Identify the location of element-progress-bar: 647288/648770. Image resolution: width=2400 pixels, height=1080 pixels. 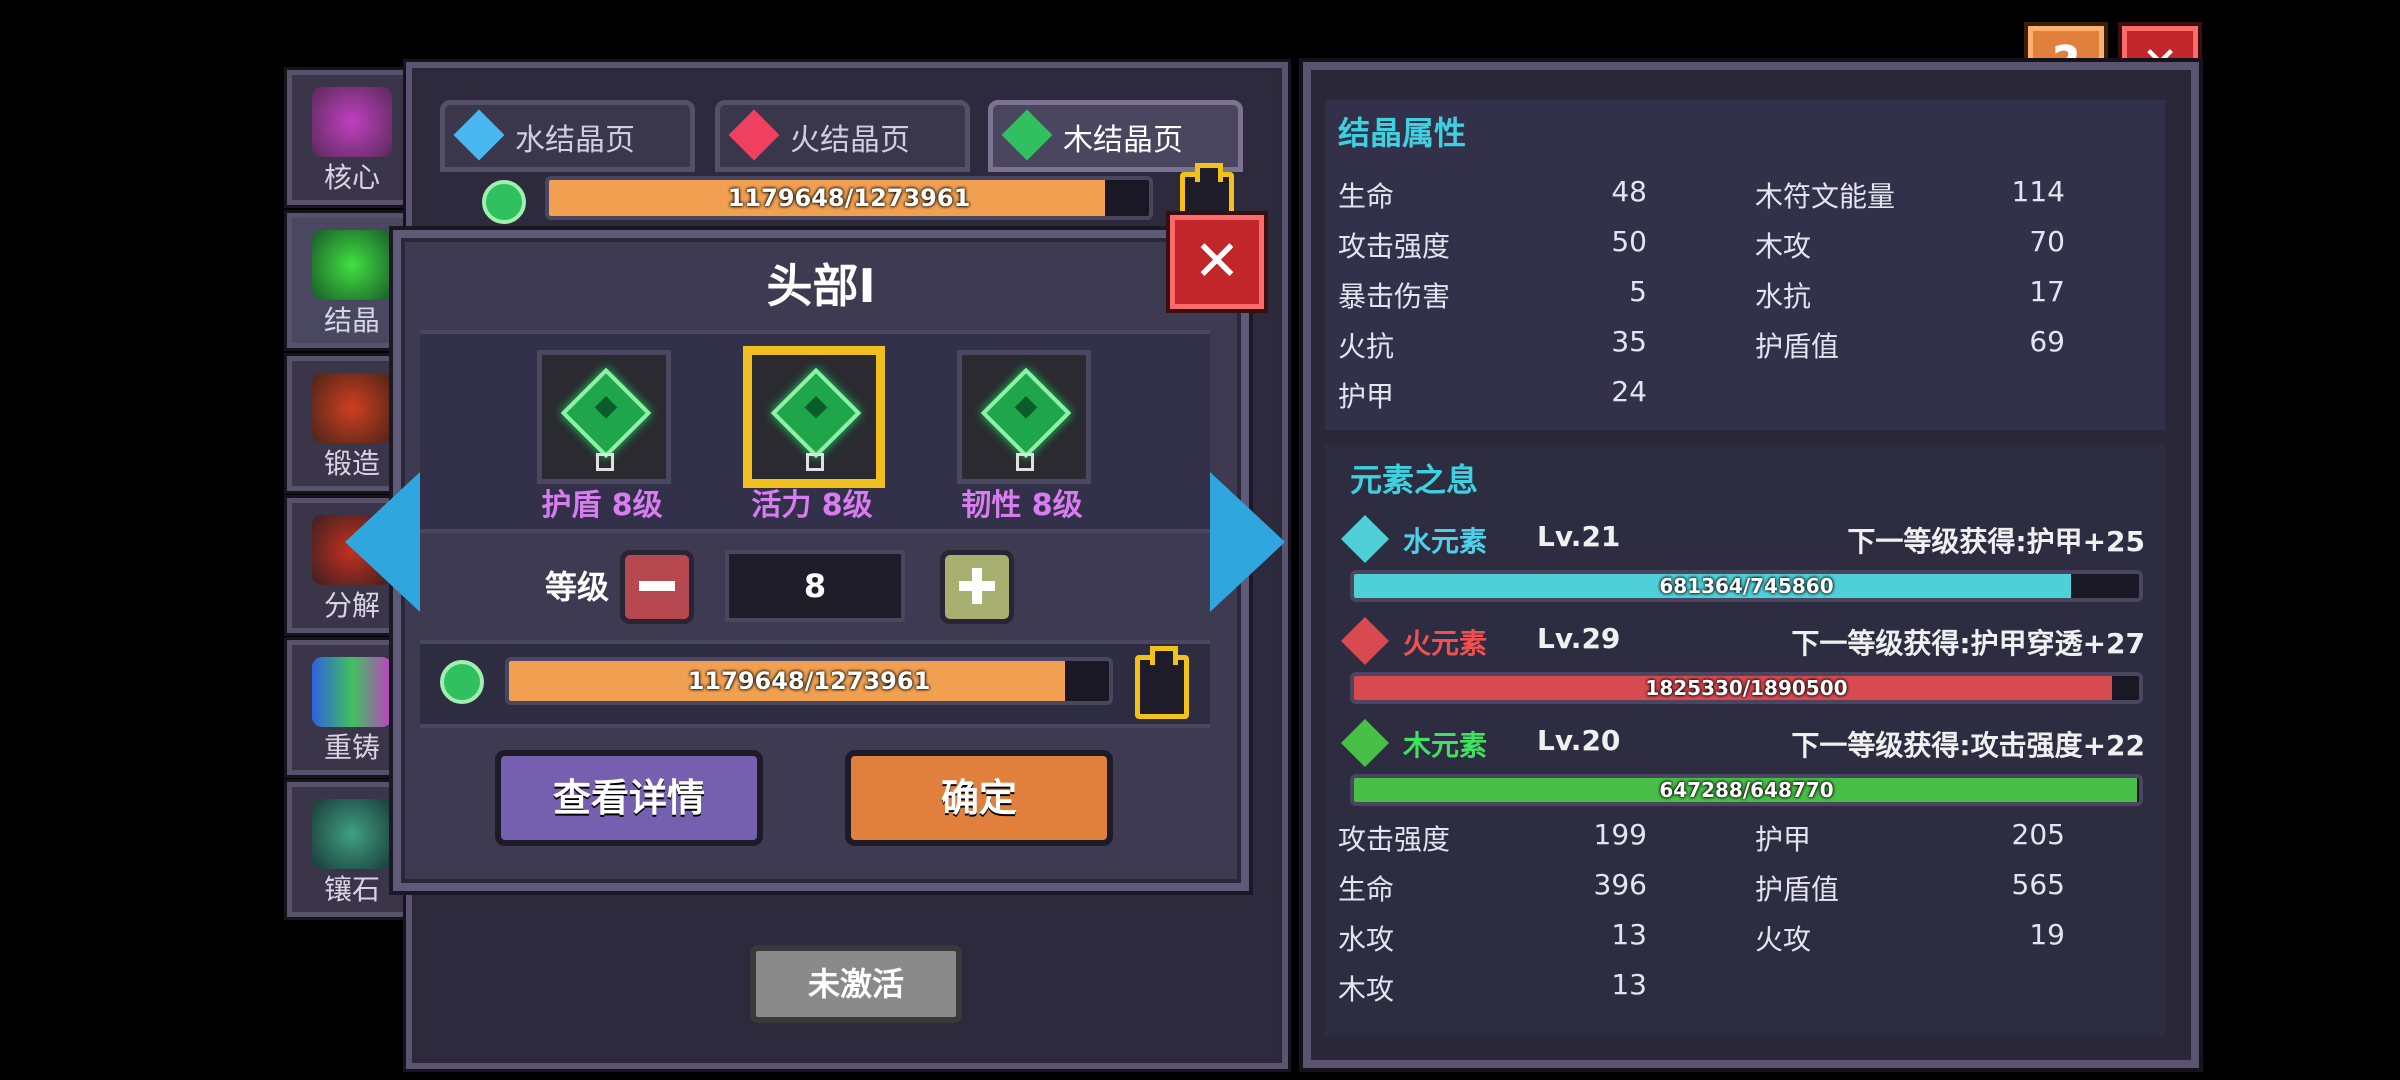
(1746, 790).